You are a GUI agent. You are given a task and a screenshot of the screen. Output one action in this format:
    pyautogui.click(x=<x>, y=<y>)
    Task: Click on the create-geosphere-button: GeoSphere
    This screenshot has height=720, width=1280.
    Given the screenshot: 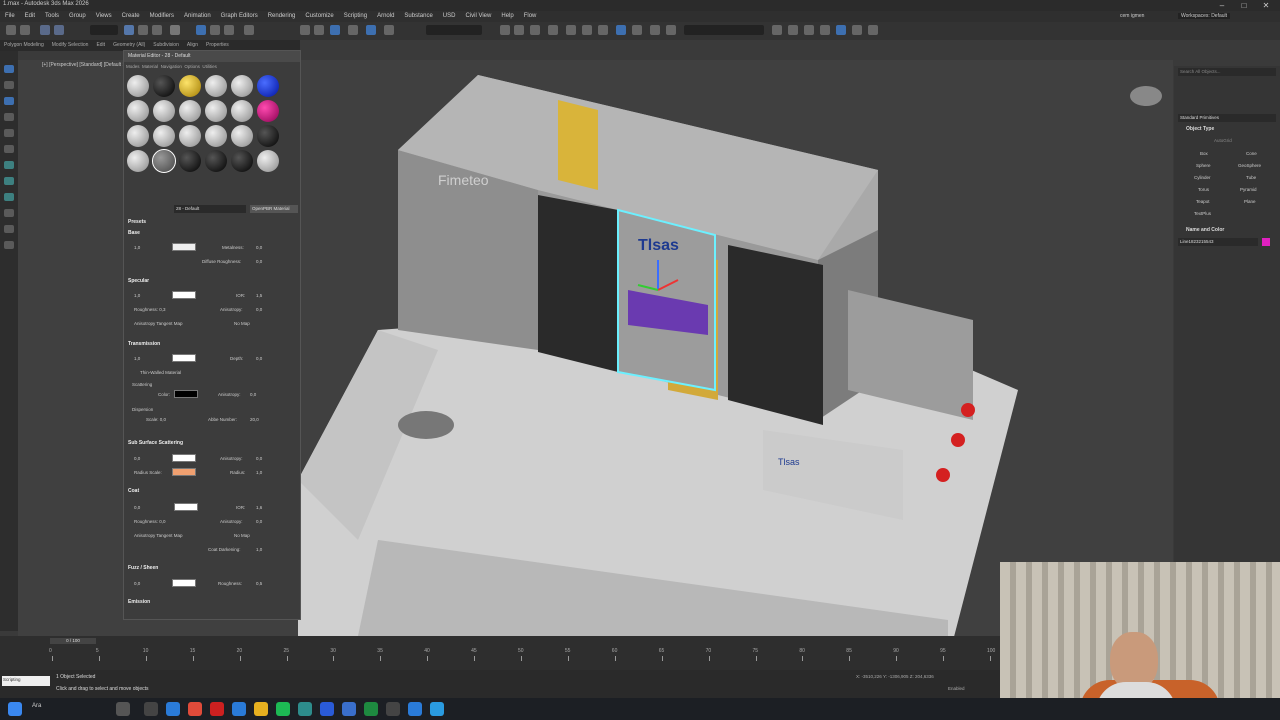 What is the action you would take?
    pyautogui.click(x=1249, y=165)
    